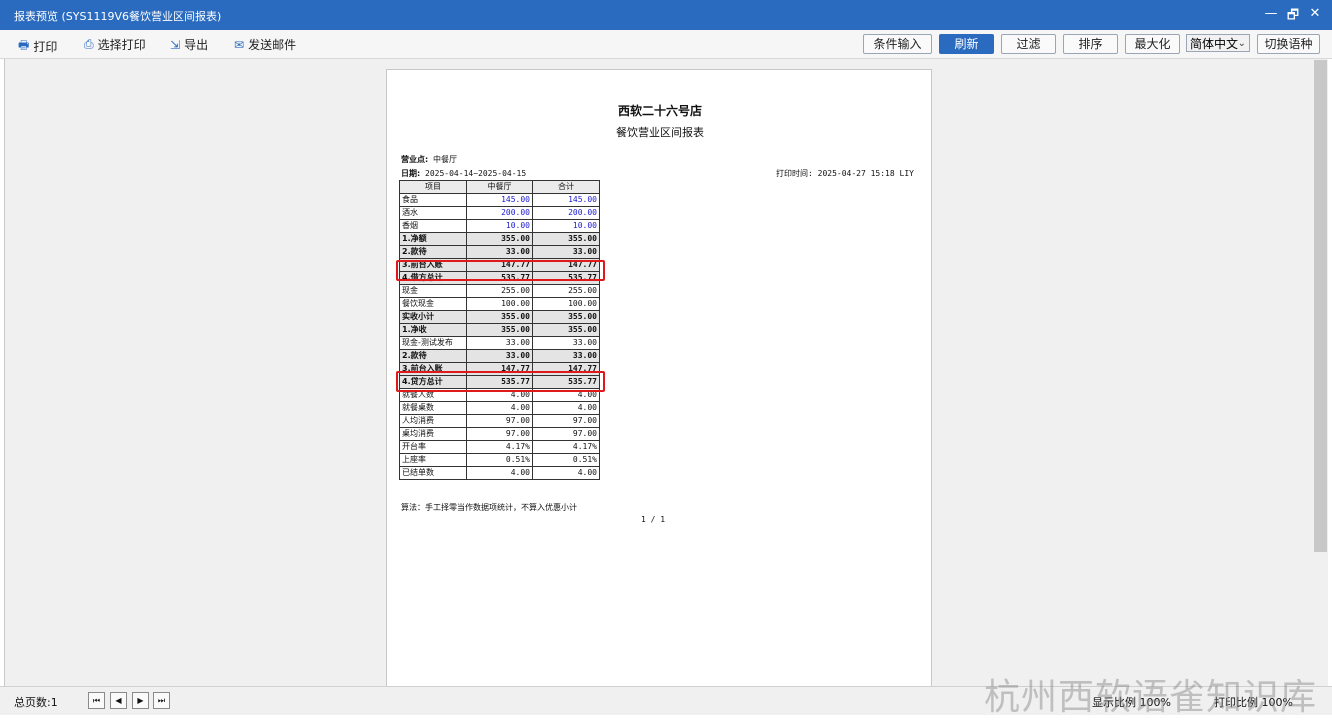 This screenshot has width=1332, height=720. Describe the element at coordinates (1214, 44) in the screenshot. I see `language-value: 简体中文` at that location.